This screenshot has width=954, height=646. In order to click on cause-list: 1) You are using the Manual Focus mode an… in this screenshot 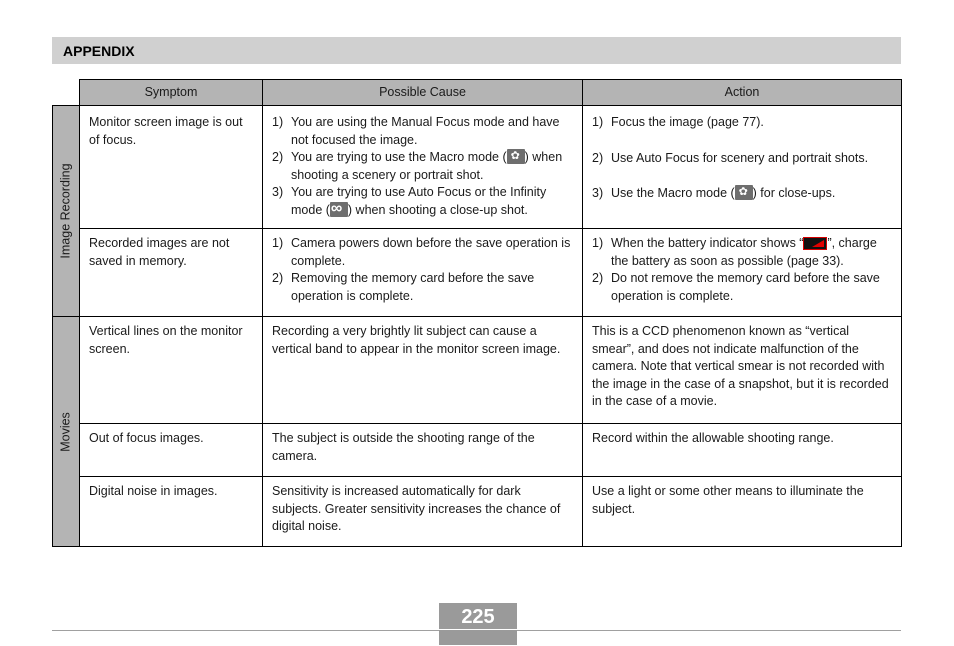, I will do `click(422, 166)`.